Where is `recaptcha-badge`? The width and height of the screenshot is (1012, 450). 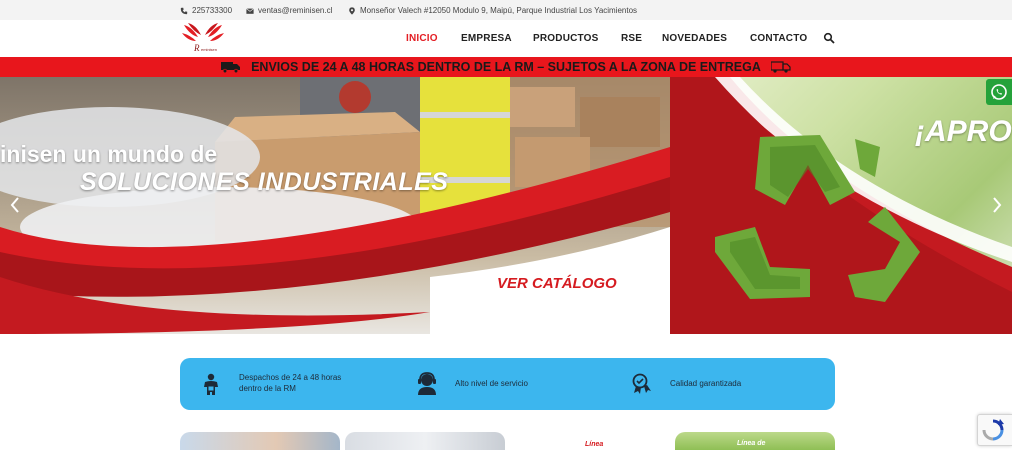
recaptcha-badge is located at coordinates (994, 430).